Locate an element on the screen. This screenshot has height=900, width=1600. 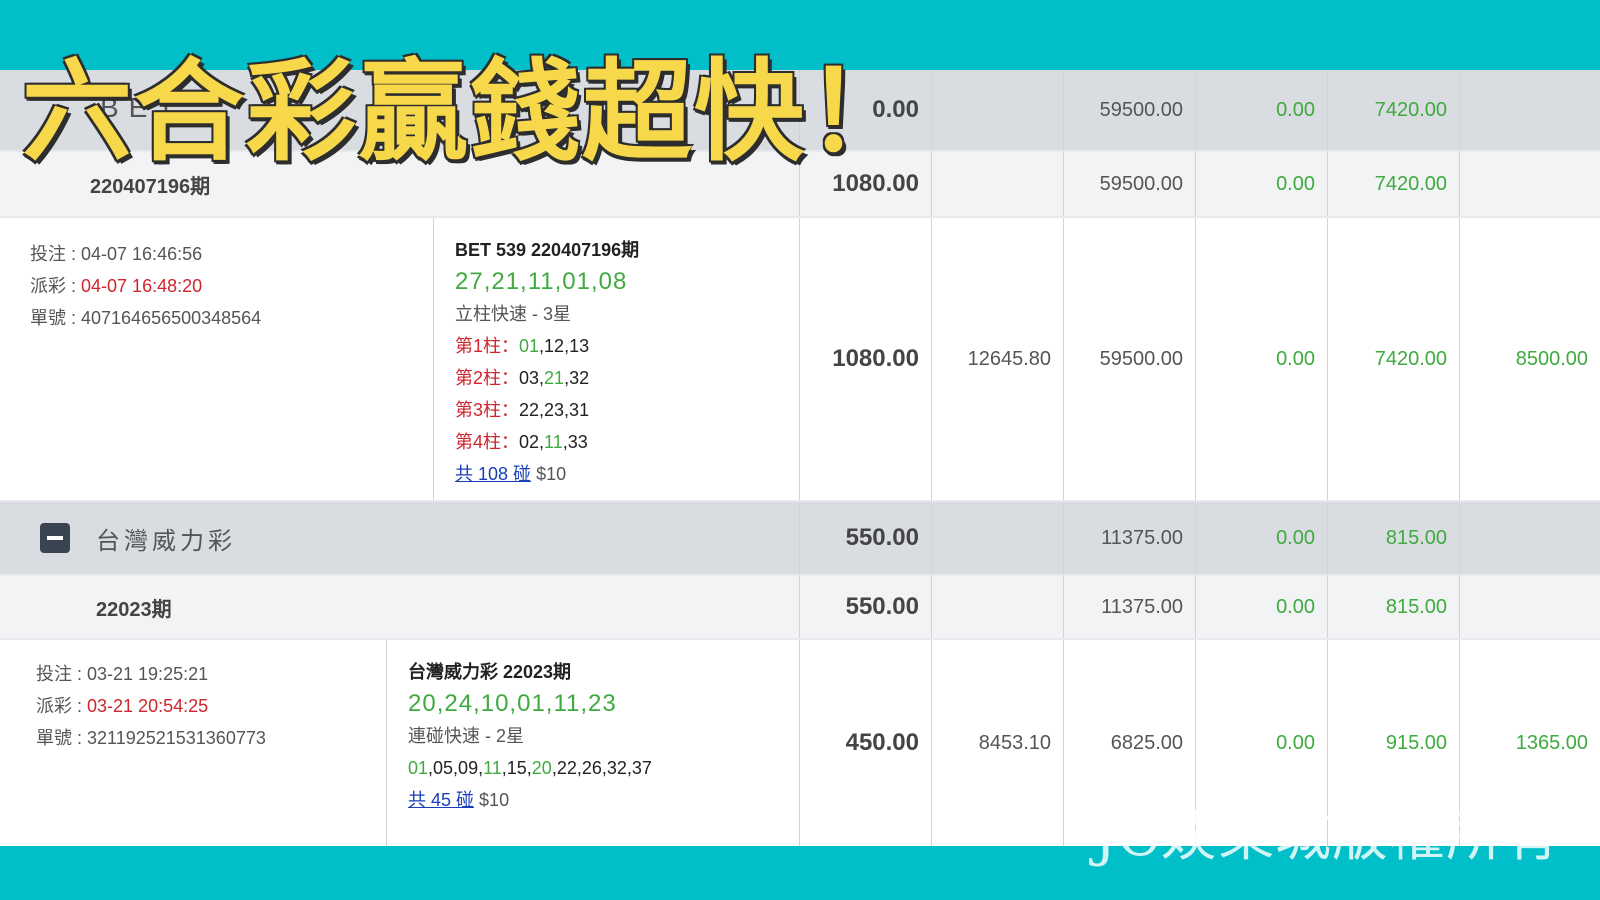
pick-number: ,33 is located at coordinates (575, 442).